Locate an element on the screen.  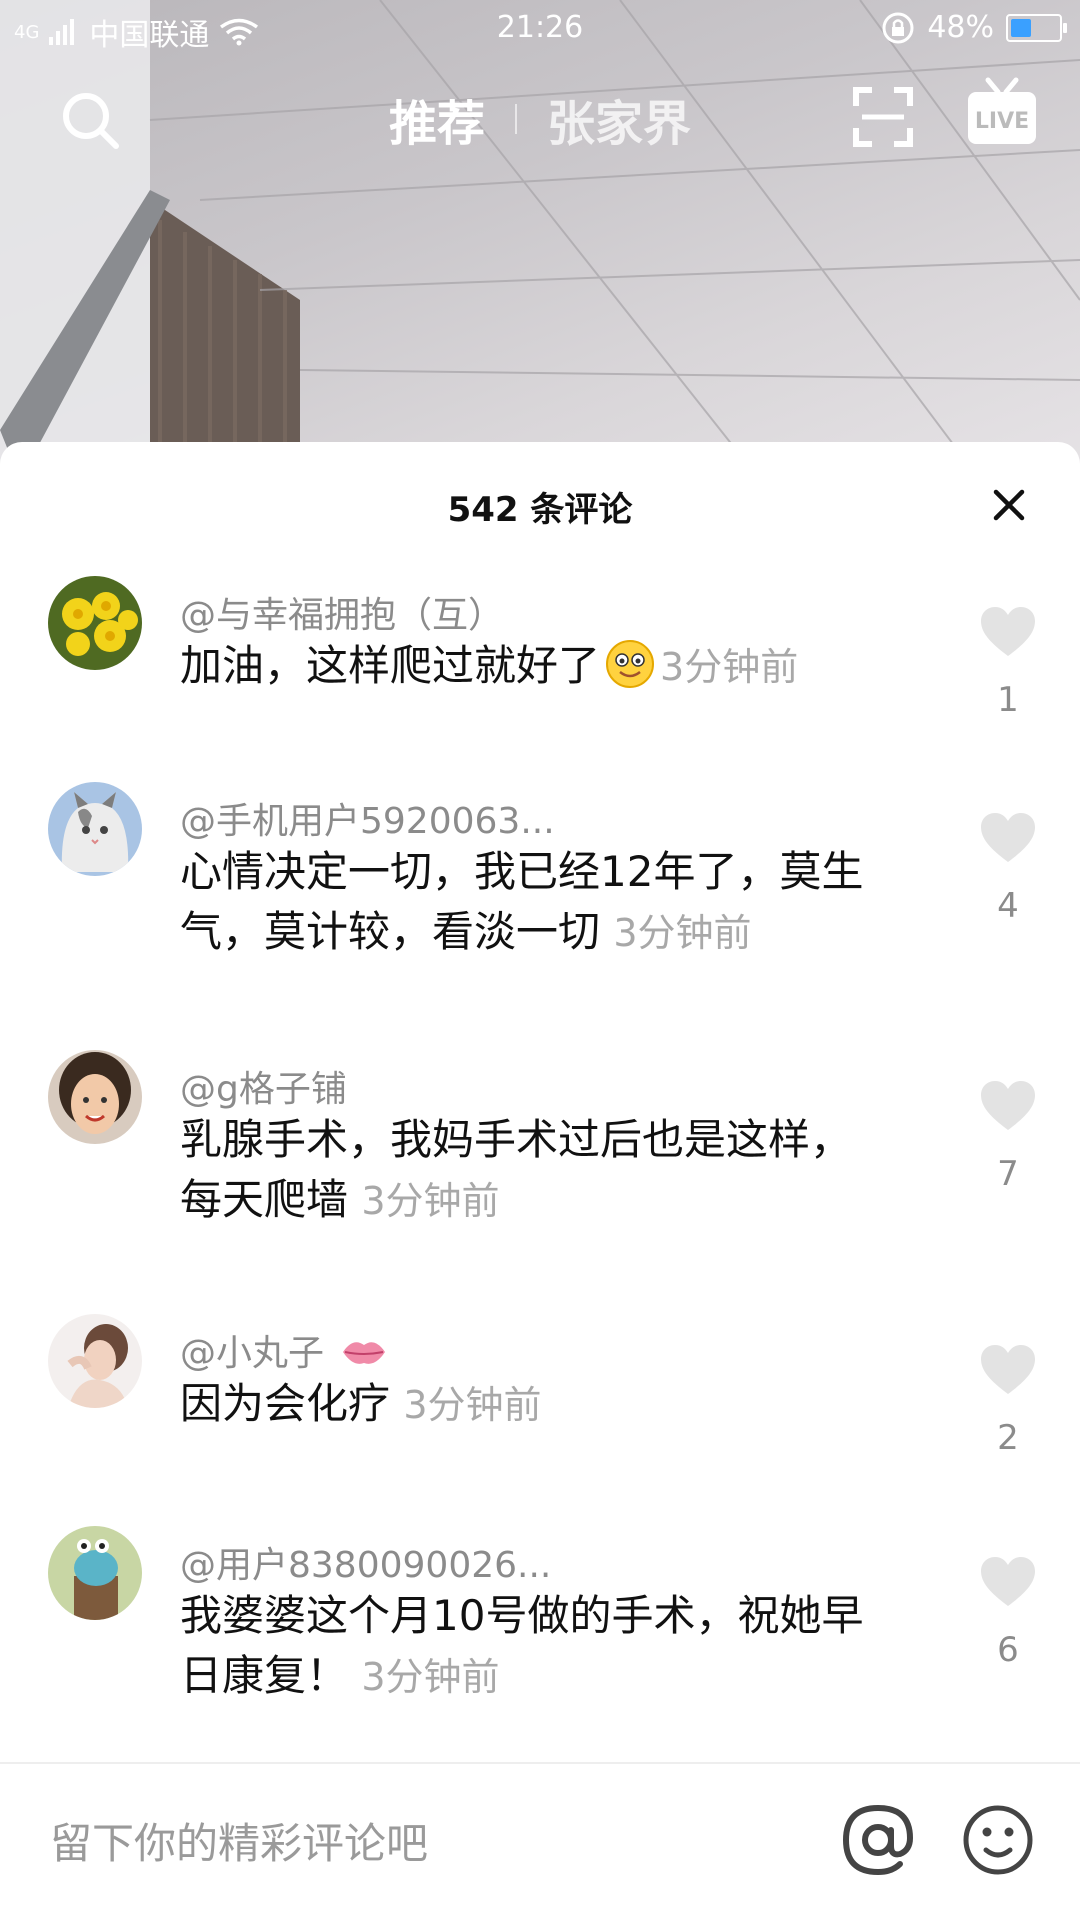
kitten-avatar-image is located at coordinates (95, 829).